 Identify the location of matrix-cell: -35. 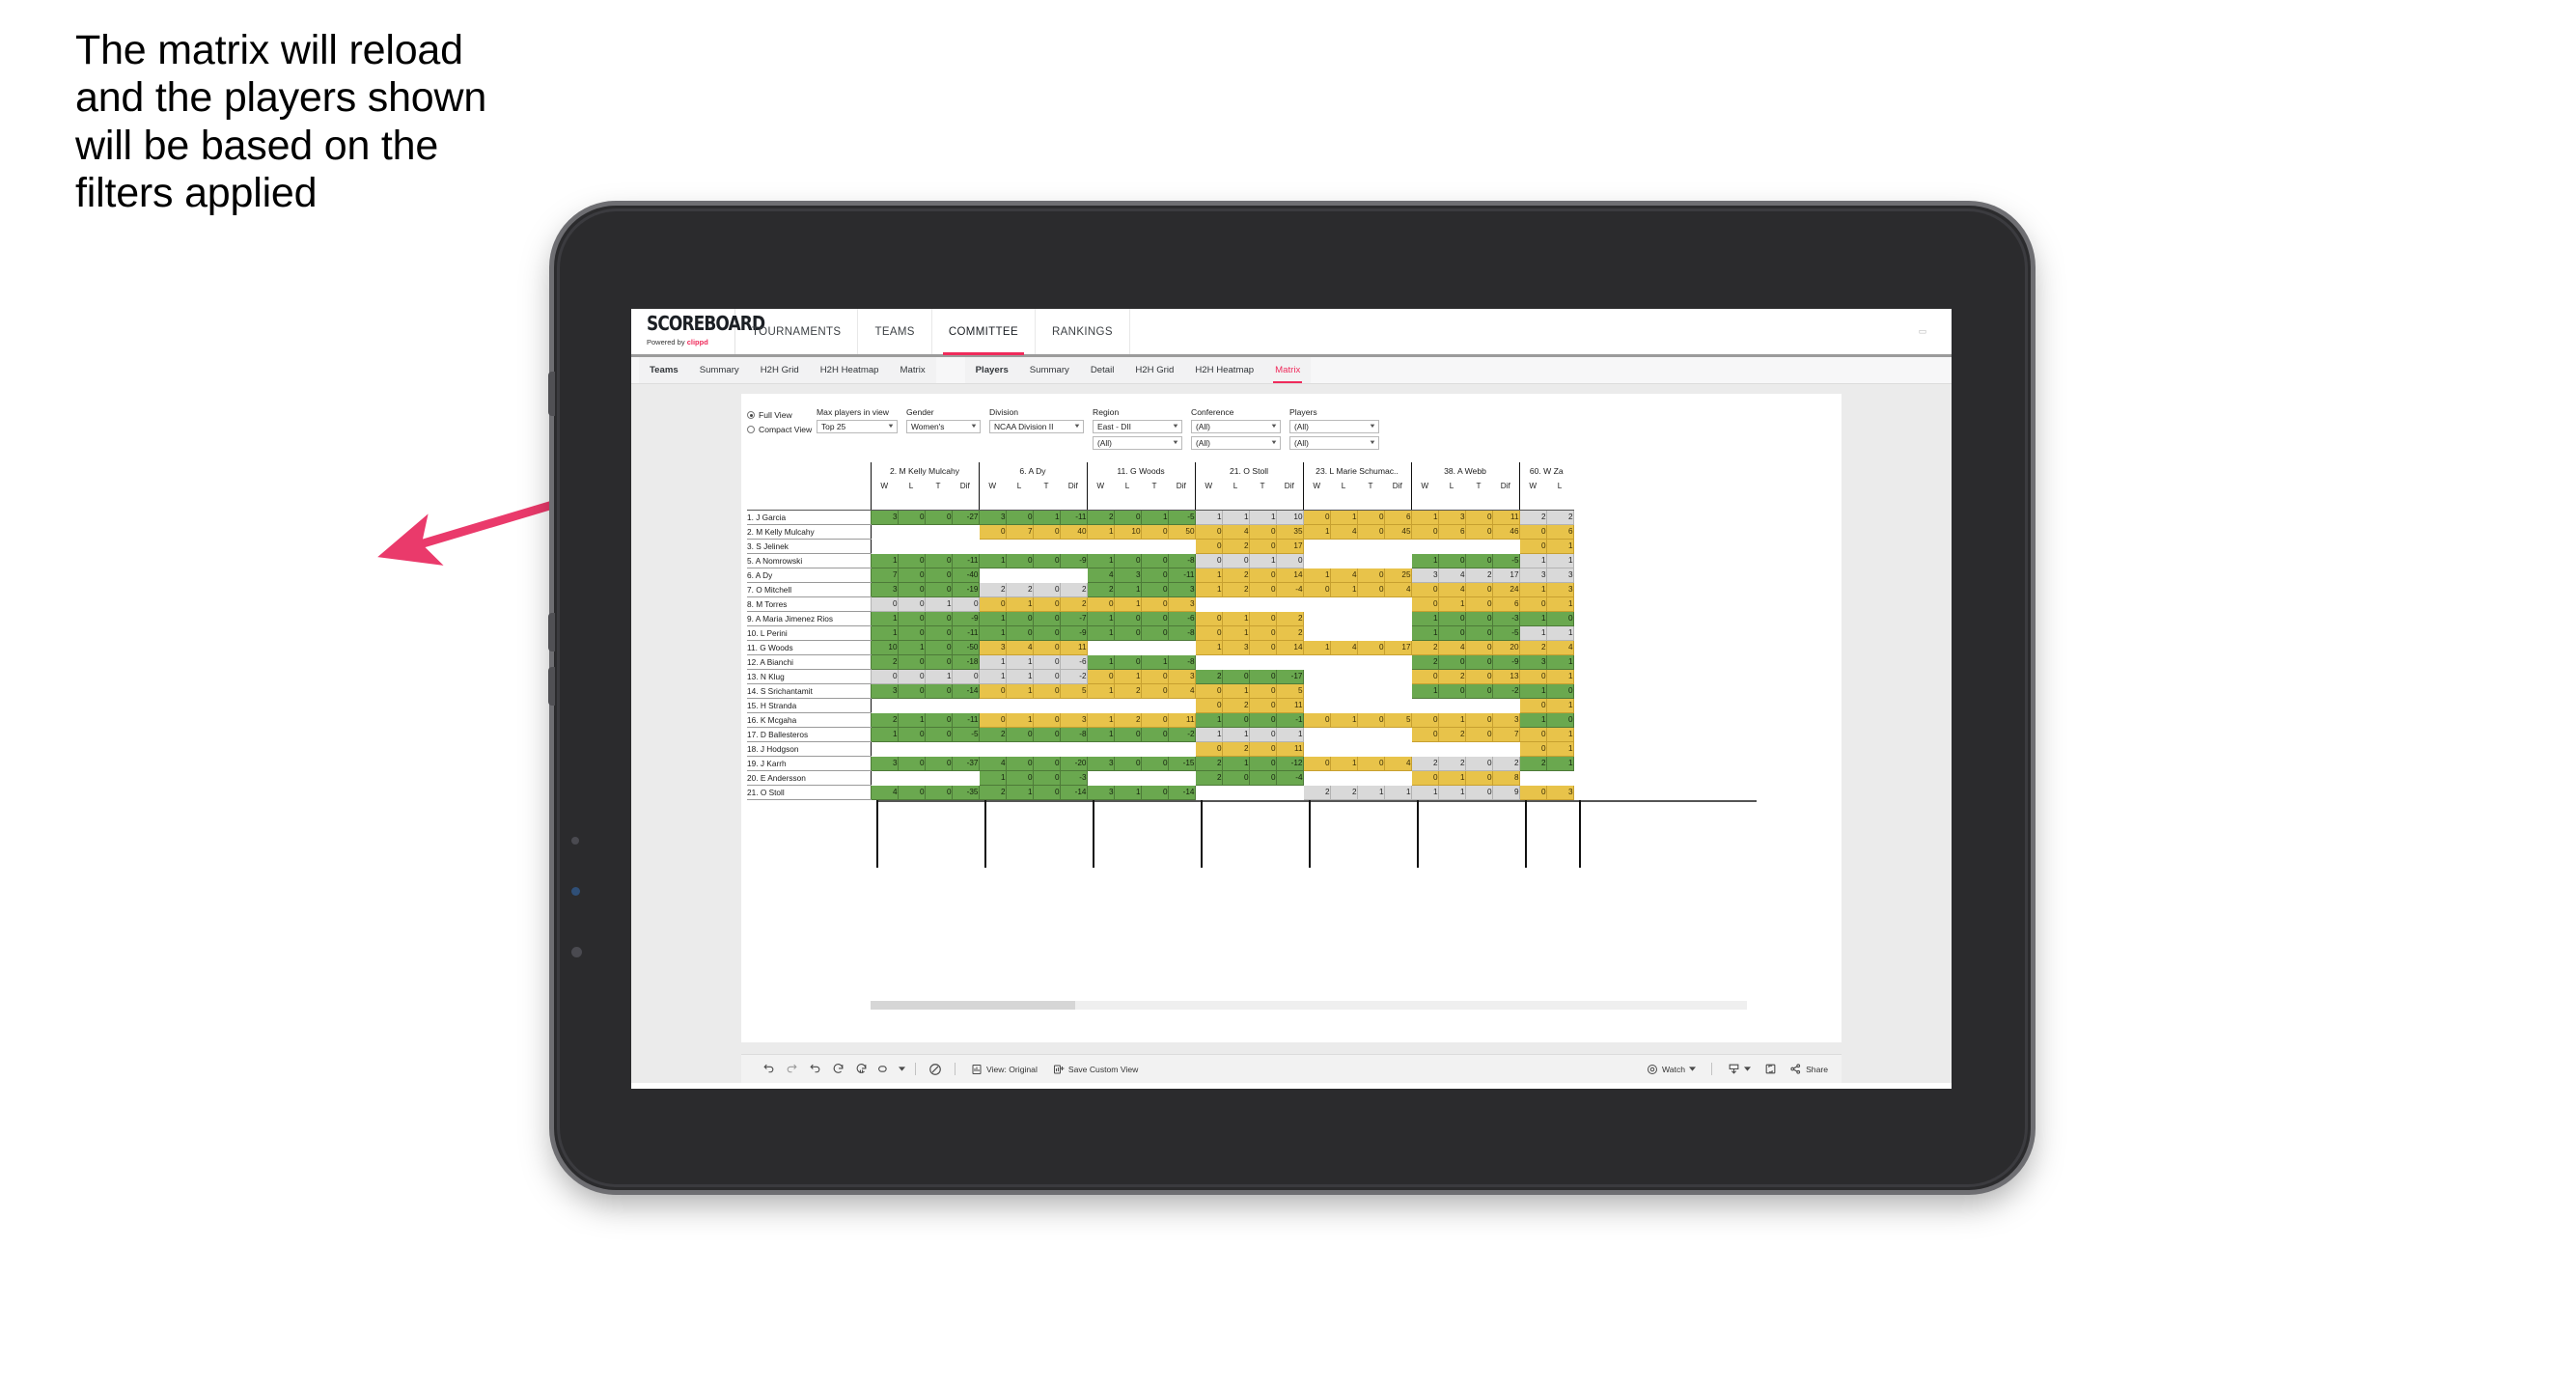
(965, 792).